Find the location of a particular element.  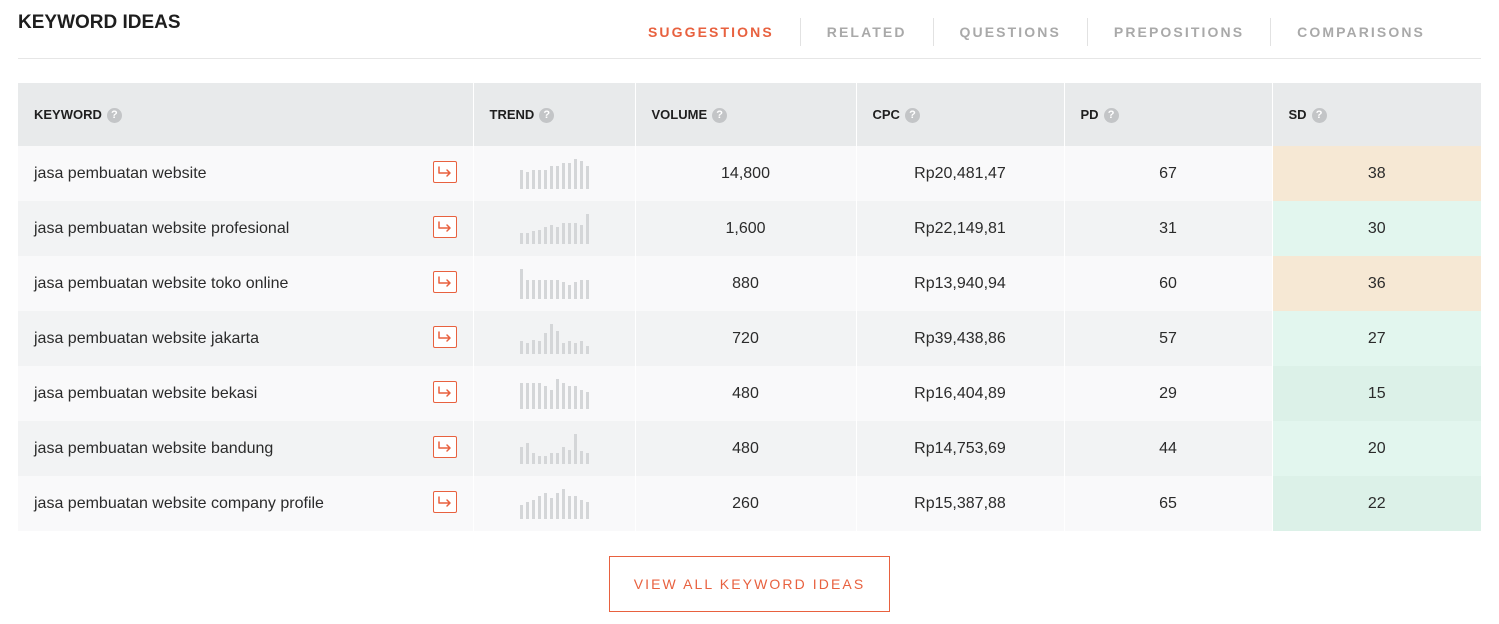

tab-questions: QUESTIONS is located at coordinates (1009, 32).